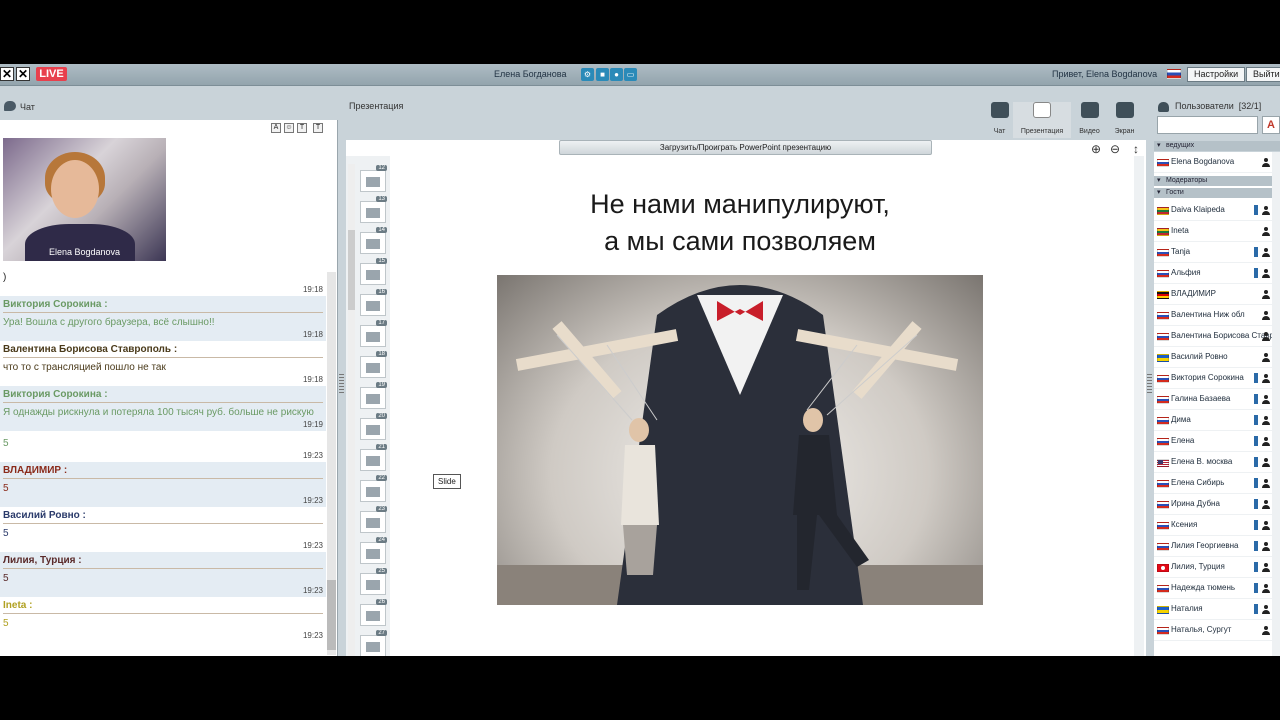  Describe the element at coordinates (1263, 74) in the screenshot. I see `exit-button: Выйти` at that location.